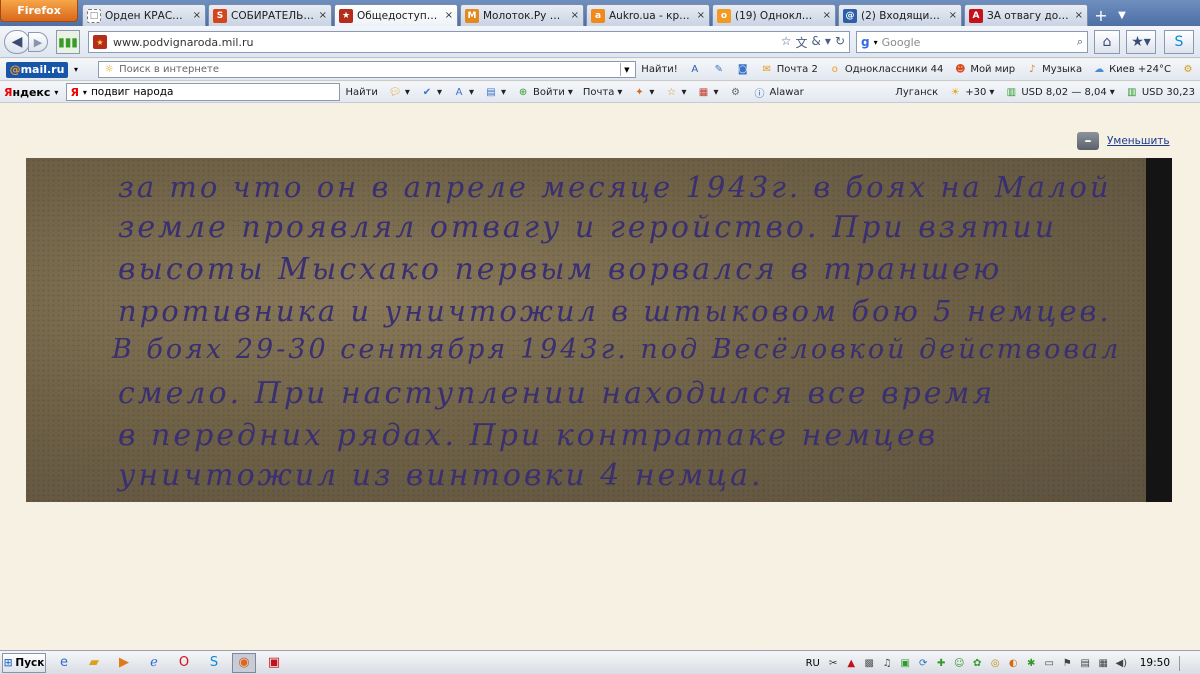 This screenshot has height=674, width=1200. Describe the element at coordinates (361, 92) in the screenshot. I see `yandex-find-button: Найти` at that location.